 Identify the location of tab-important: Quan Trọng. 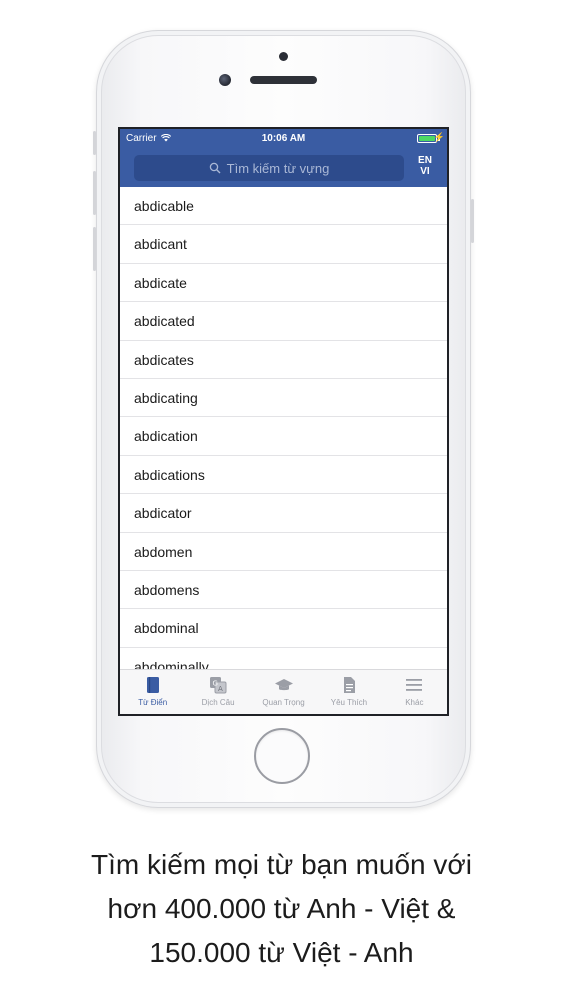
(283, 692).